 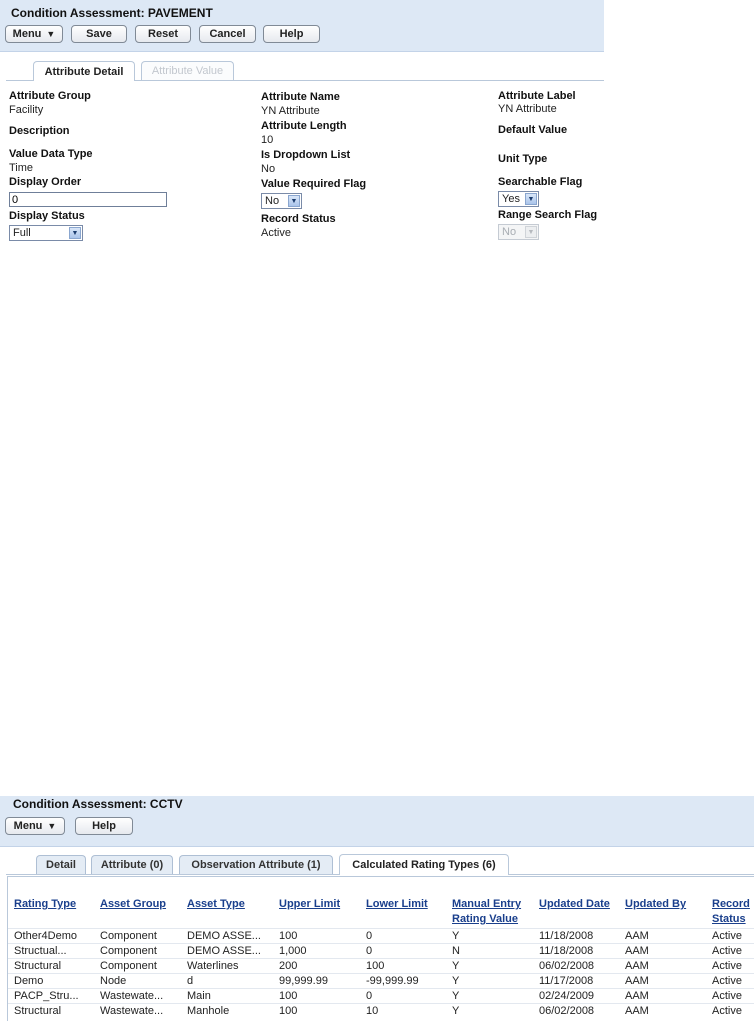 I want to click on attribute-label-value: YN Attribute, so click(x=527, y=109).